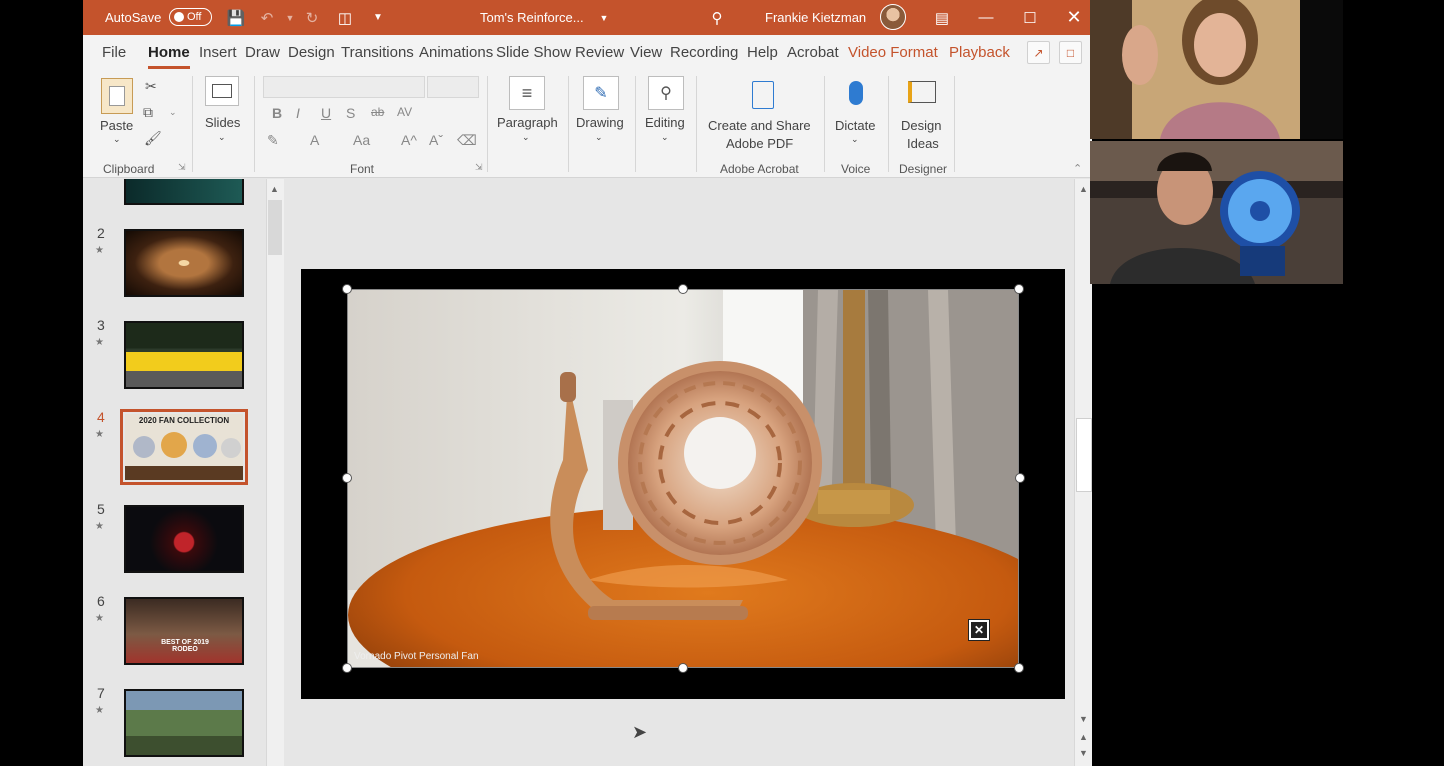 This screenshot has width=1444, height=766. Describe the element at coordinates (267, 17) in the screenshot. I see `undo-icon: ↶` at that location.